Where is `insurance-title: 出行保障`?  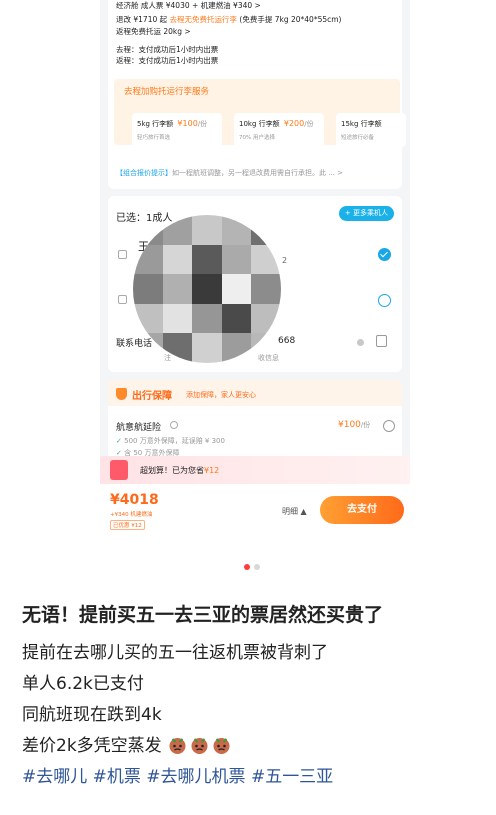 insurance-title: 出行保障 is located at coordinates (152, 396).